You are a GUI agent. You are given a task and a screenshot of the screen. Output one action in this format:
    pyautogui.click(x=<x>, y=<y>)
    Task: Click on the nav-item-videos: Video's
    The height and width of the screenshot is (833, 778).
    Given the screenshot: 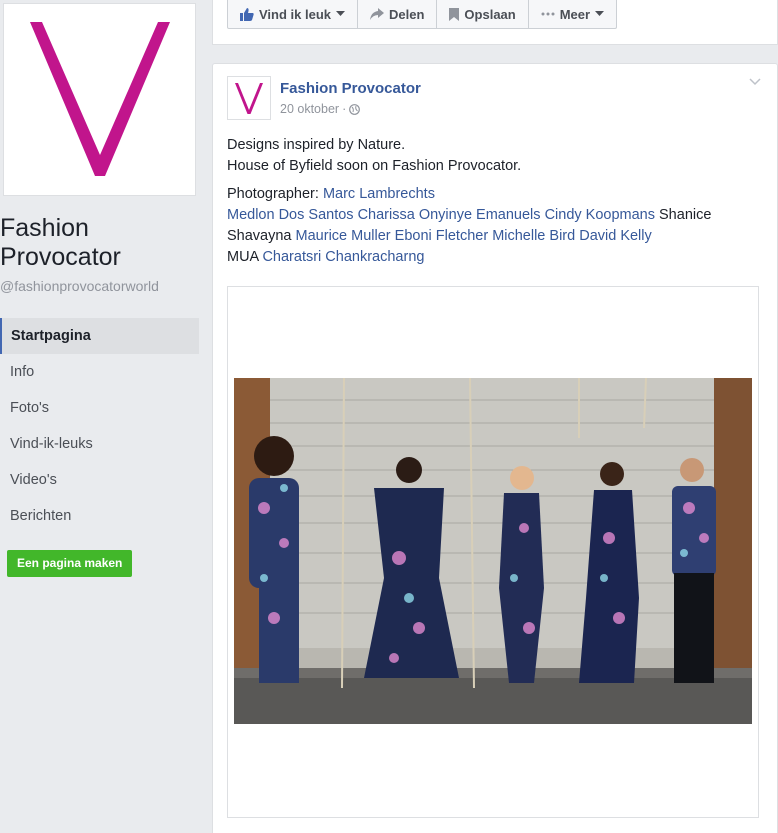 What is the action you would take?
    pyautogui.click(x=99, y=480)
    